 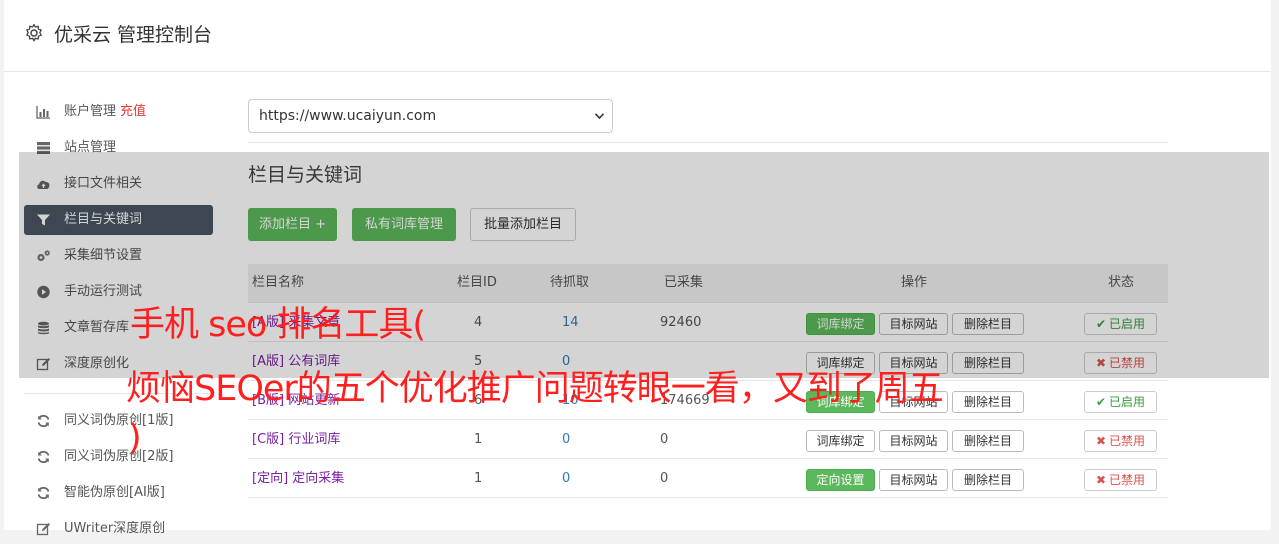 What do you see at coordinates (1127, 402) in the screenshot?
I see `status-label: 已启用` at bounding box center [1127, 402].